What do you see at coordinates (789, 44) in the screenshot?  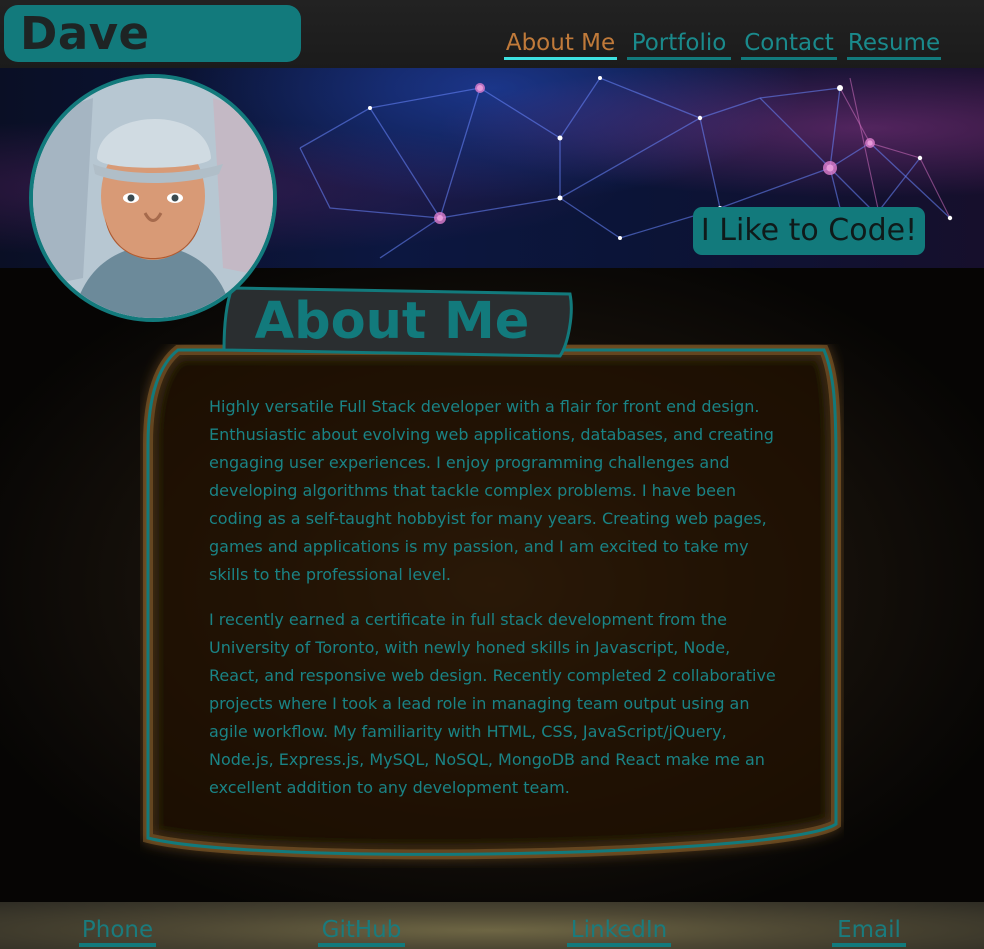 I see `nav-contact: Contact` at bounding box center [789, 44].